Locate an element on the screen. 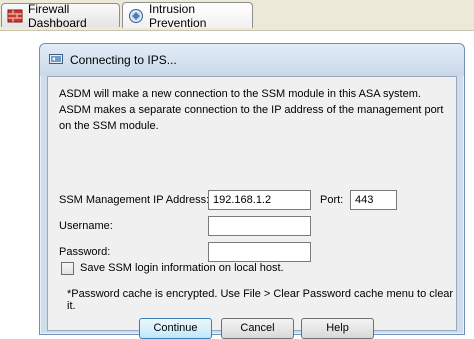  tab-intrusion-prevention: Intrusion Prevention is located at coordinates (187, 15).